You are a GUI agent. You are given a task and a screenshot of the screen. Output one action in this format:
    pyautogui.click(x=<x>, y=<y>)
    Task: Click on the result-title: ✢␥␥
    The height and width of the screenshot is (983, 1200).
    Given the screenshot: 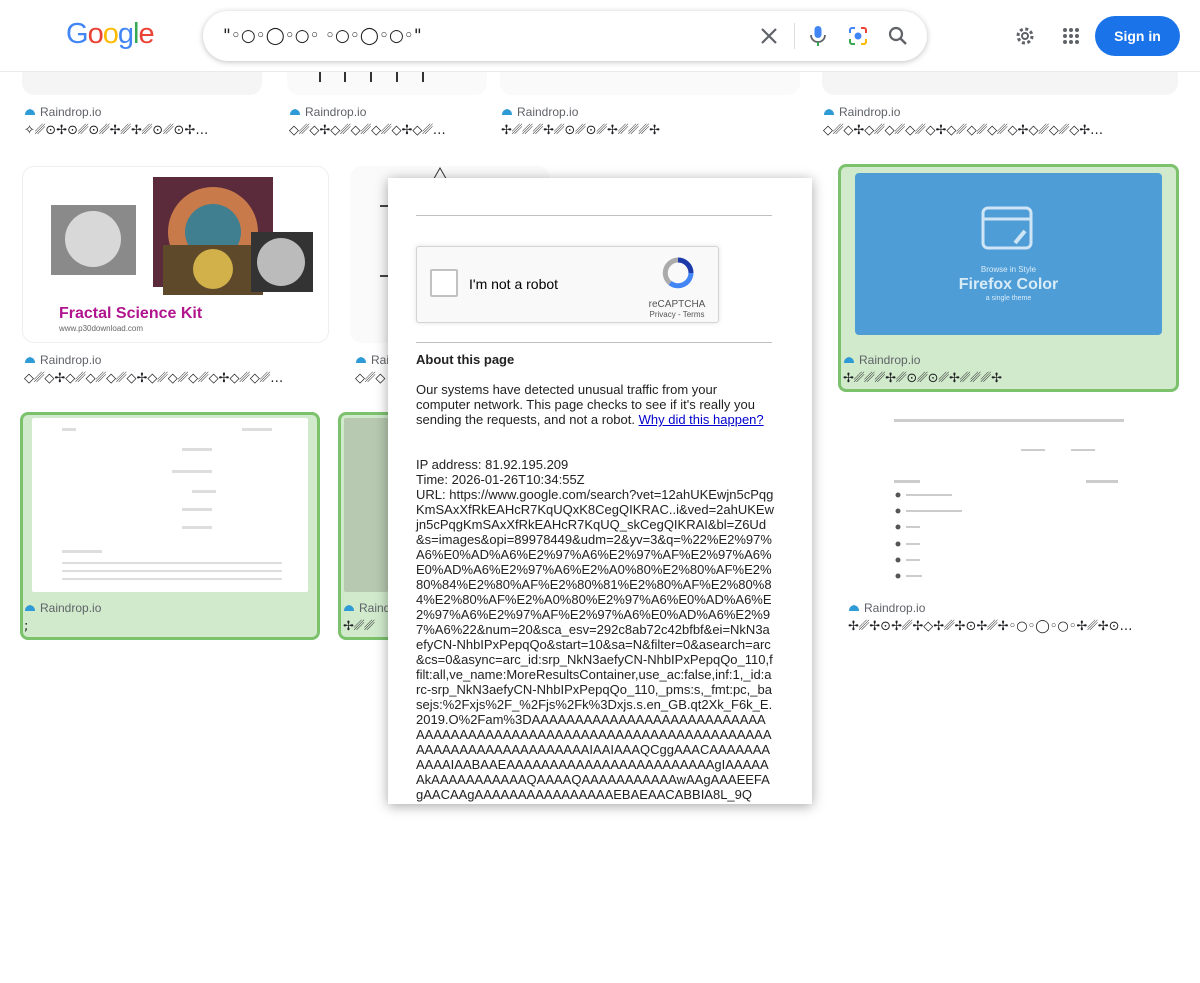 What is the action you would take?
    pyautogui.click(x=365, y=626)
    